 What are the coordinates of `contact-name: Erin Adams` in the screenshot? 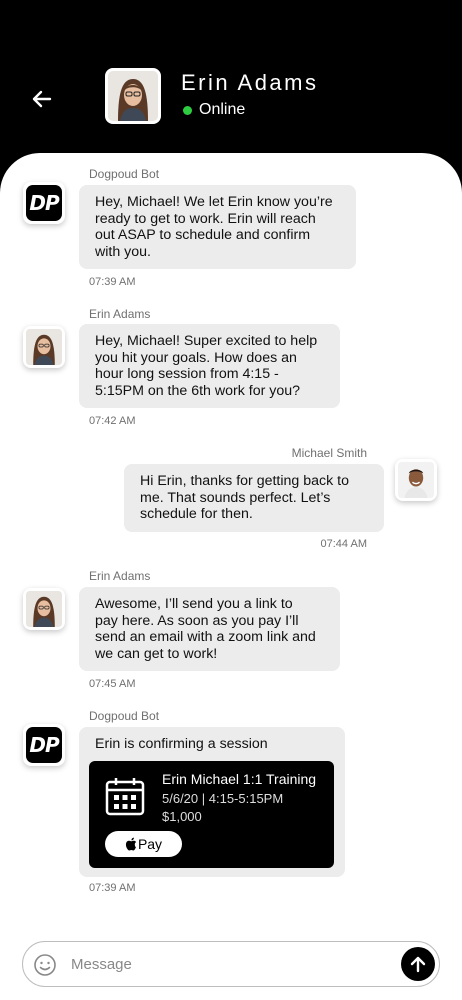 It's located at (250, 82).